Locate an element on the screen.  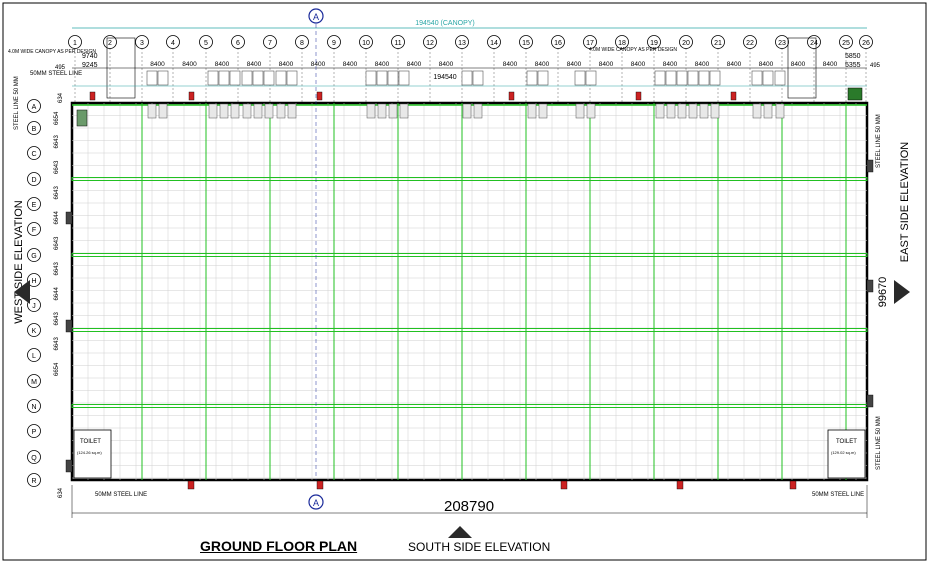
equipment-green is located at coordinates (855, 94).